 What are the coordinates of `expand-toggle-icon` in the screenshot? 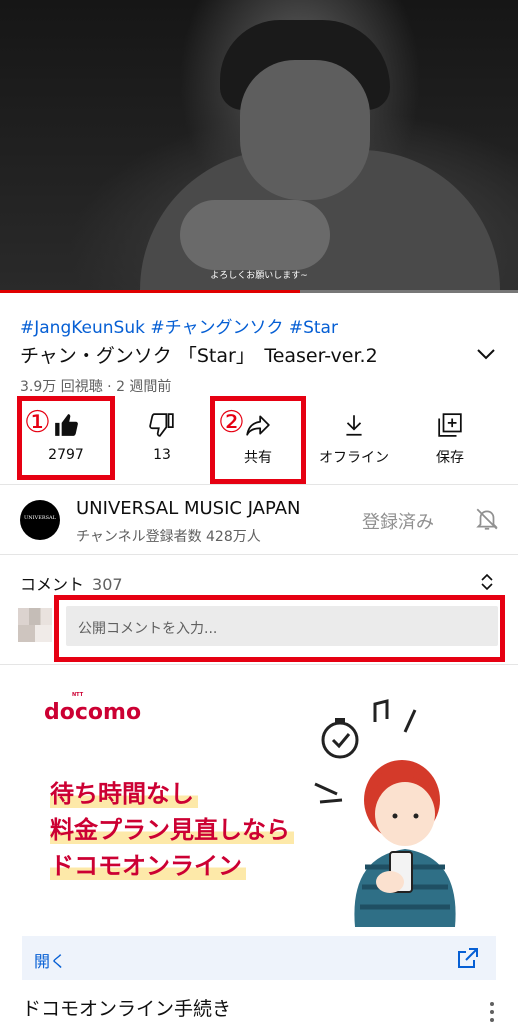 It's located at (487, 582).